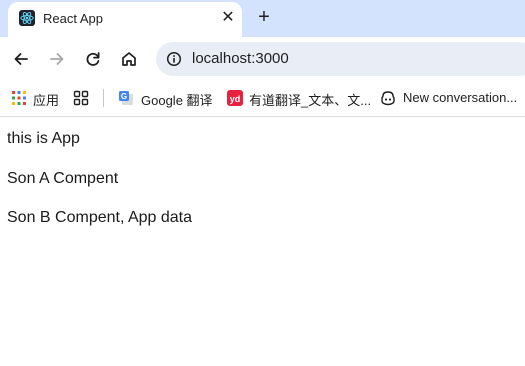  I want to click on bookmark-tab-groups, so click(82, 98).